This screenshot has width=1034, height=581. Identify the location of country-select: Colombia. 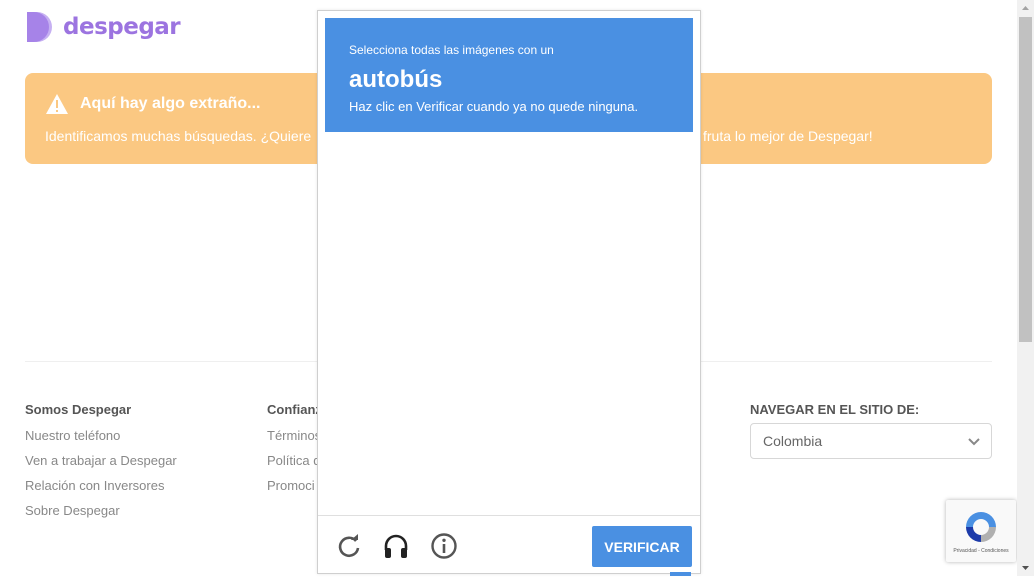
(871, 441).